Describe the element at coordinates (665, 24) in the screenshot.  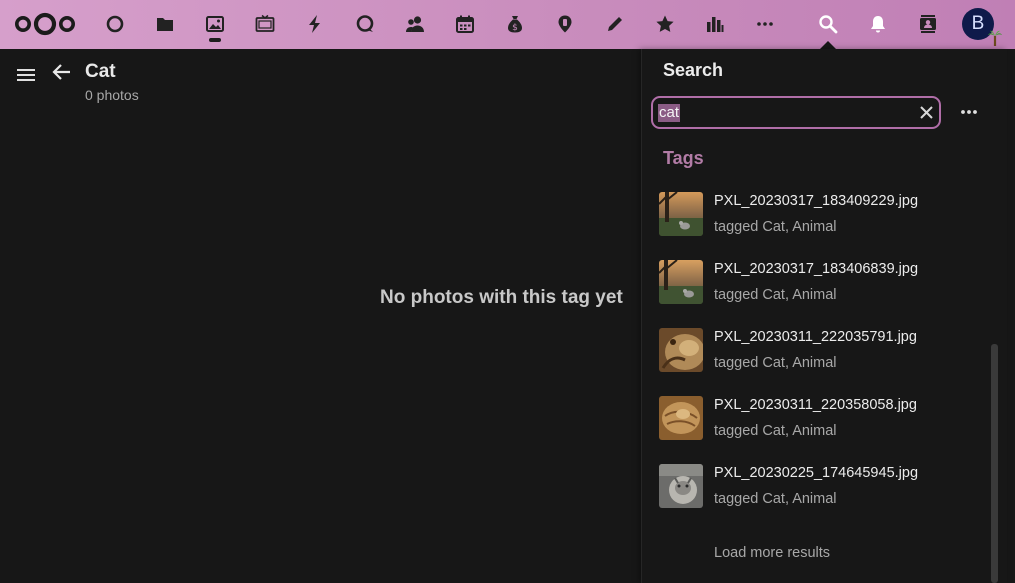
I see `favorites-icon` at that location.